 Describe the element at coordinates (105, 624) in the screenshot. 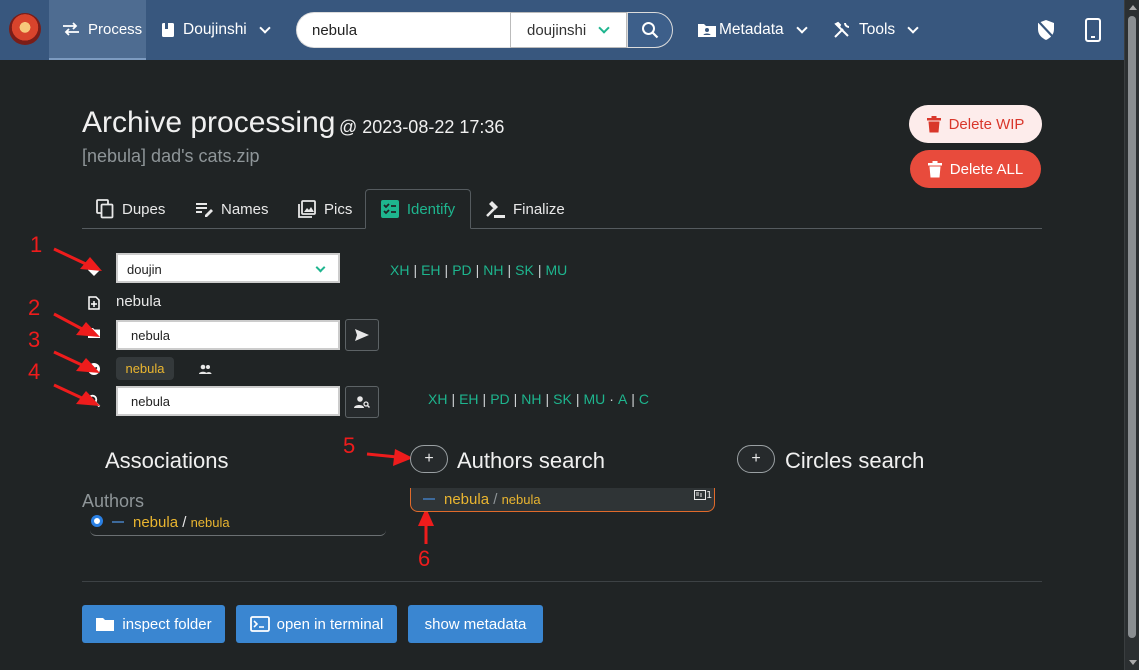

I see `folder-icon` at that location.